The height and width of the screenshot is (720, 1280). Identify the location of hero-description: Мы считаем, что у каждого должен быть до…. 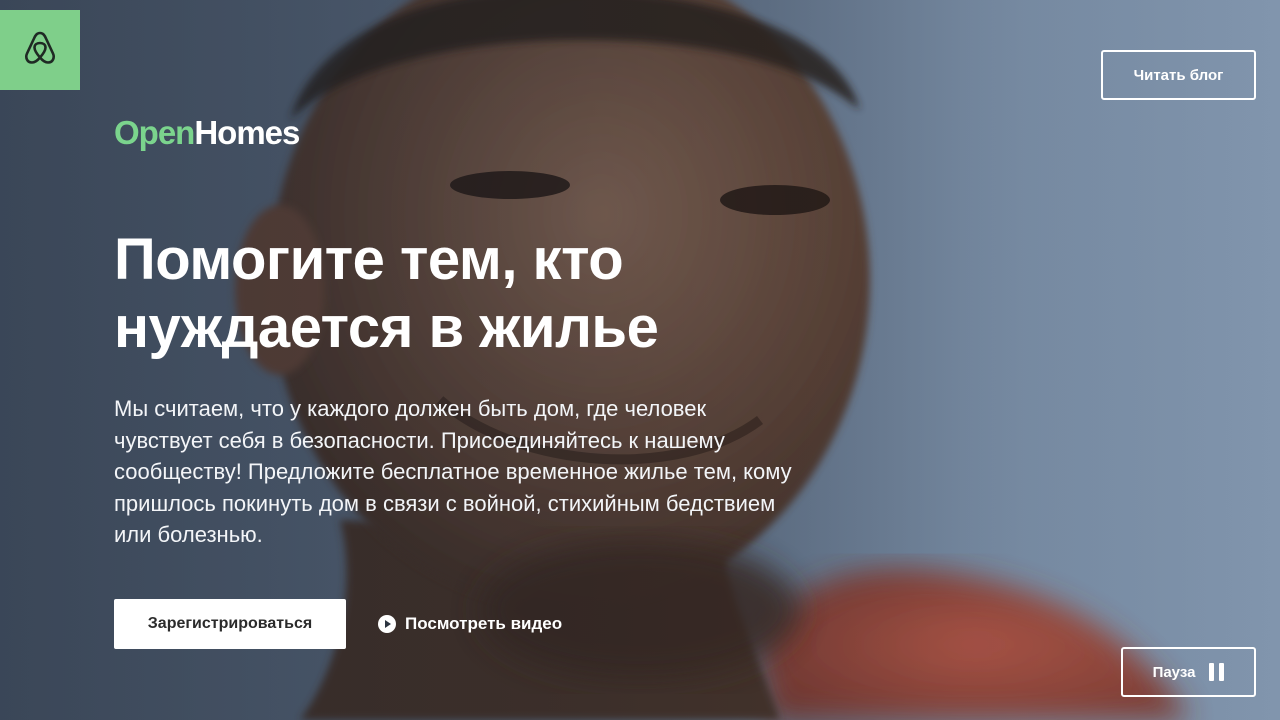
(453, 471).